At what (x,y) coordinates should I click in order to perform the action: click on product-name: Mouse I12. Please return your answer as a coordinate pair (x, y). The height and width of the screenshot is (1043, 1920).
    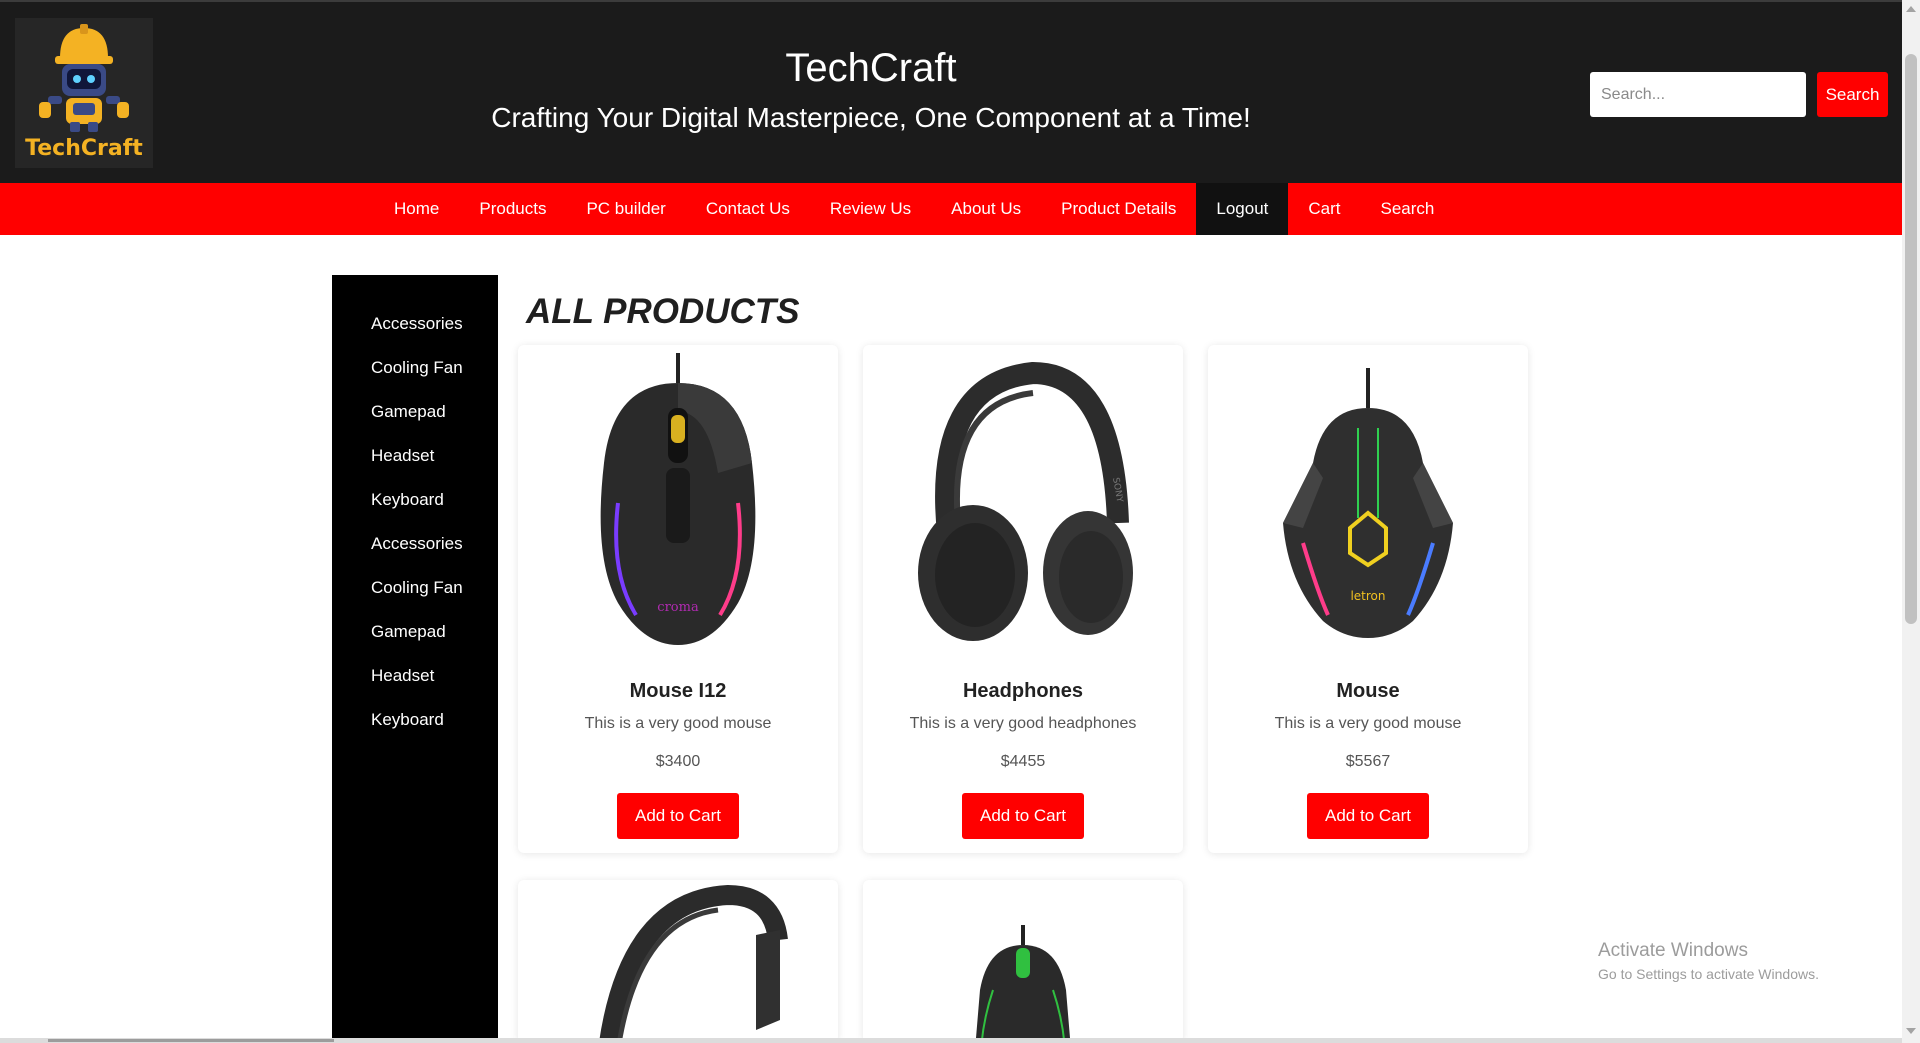
    Looking at the image, I should click on (678, 691).